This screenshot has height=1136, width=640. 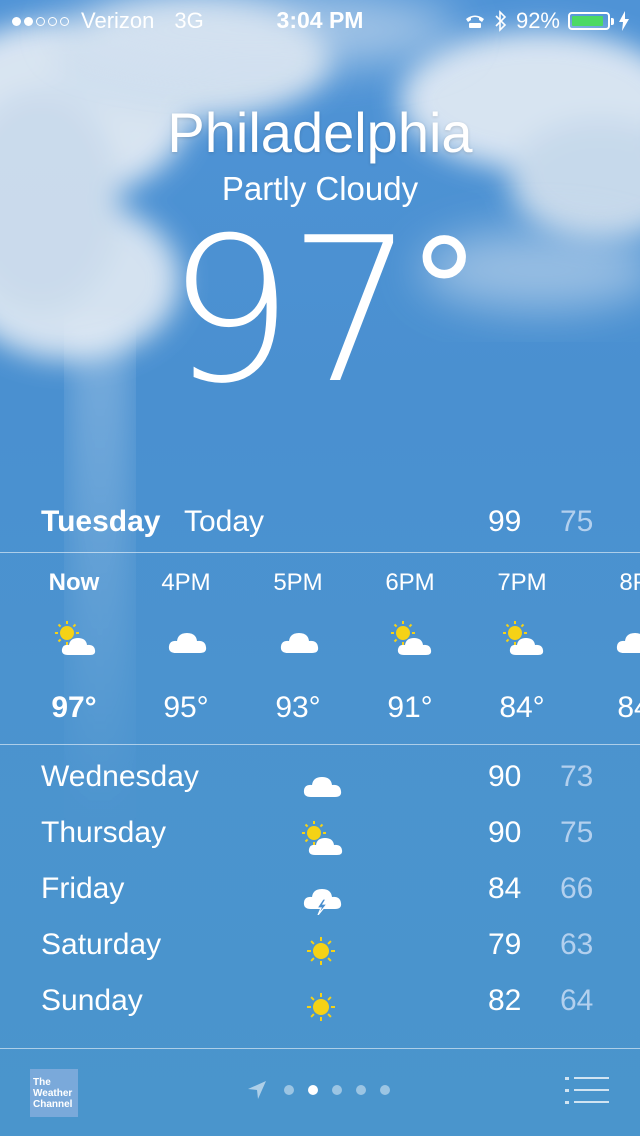 What do you see at coordinates (505, 888) in the screenshot?
I see `daily-high: 84` at bounding box center [505, 888].